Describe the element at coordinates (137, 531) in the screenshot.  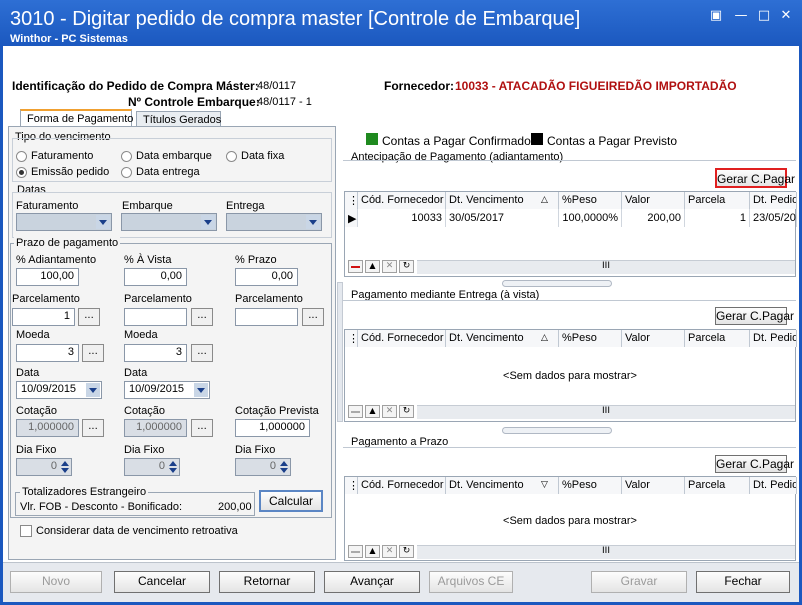
I see `retroativa-label: Considerar data de vencimento retroativa` at that location.